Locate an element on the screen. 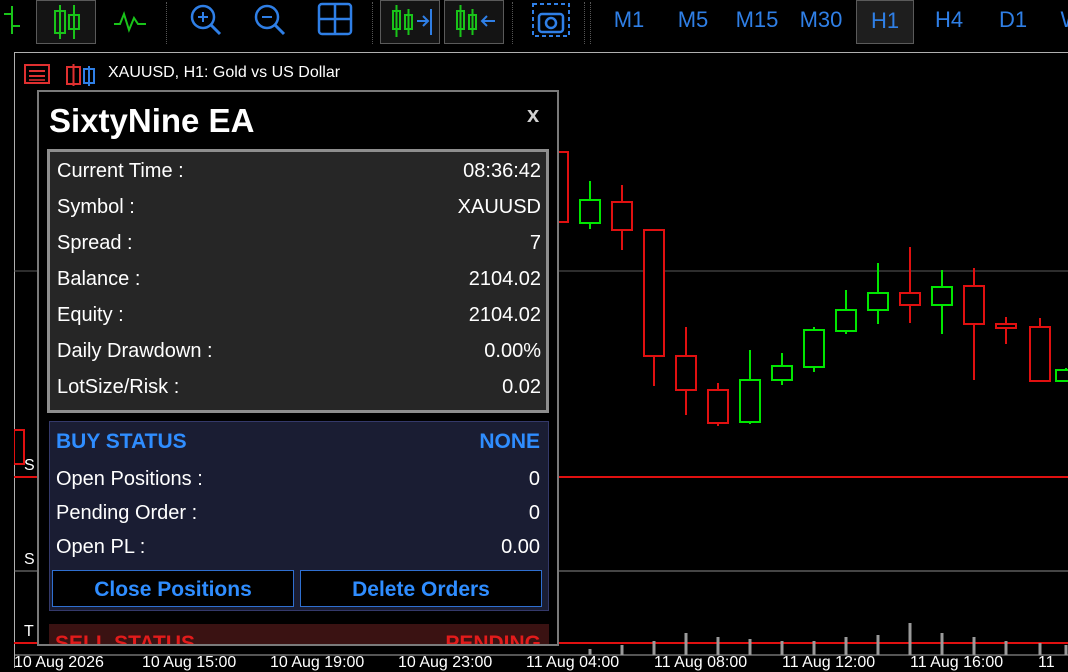  line-chart-button is located at coordinates (130, 22).